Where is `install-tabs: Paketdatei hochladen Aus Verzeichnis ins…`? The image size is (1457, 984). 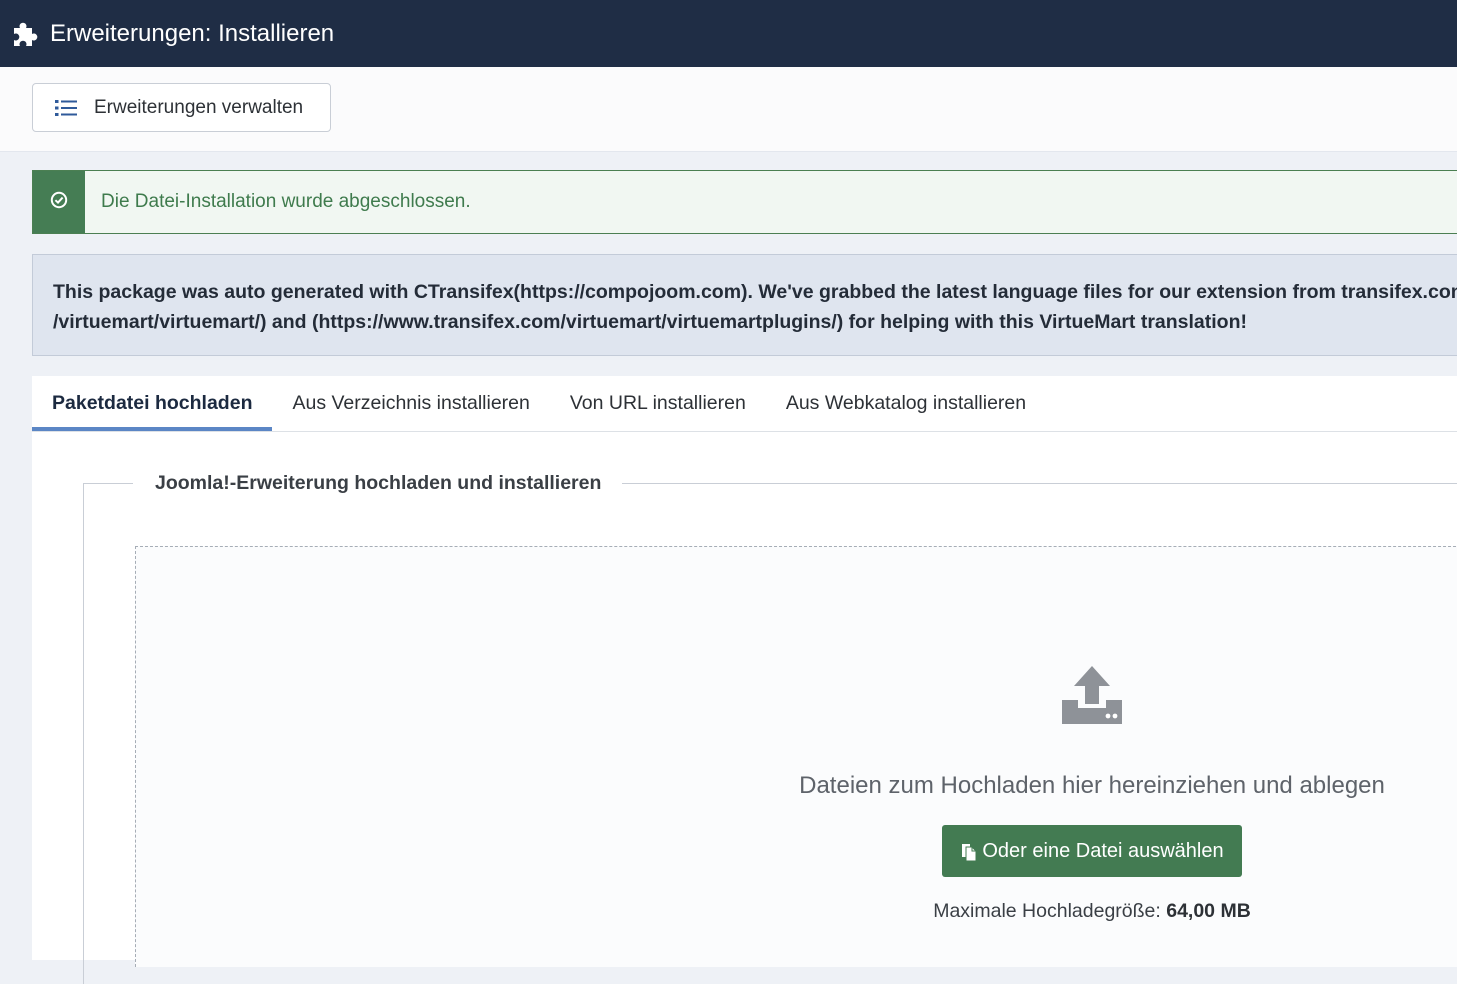
install-tabs: Paketdatei hochladen Aus Verzeichnis ins… is located at coordinates (744, 404).